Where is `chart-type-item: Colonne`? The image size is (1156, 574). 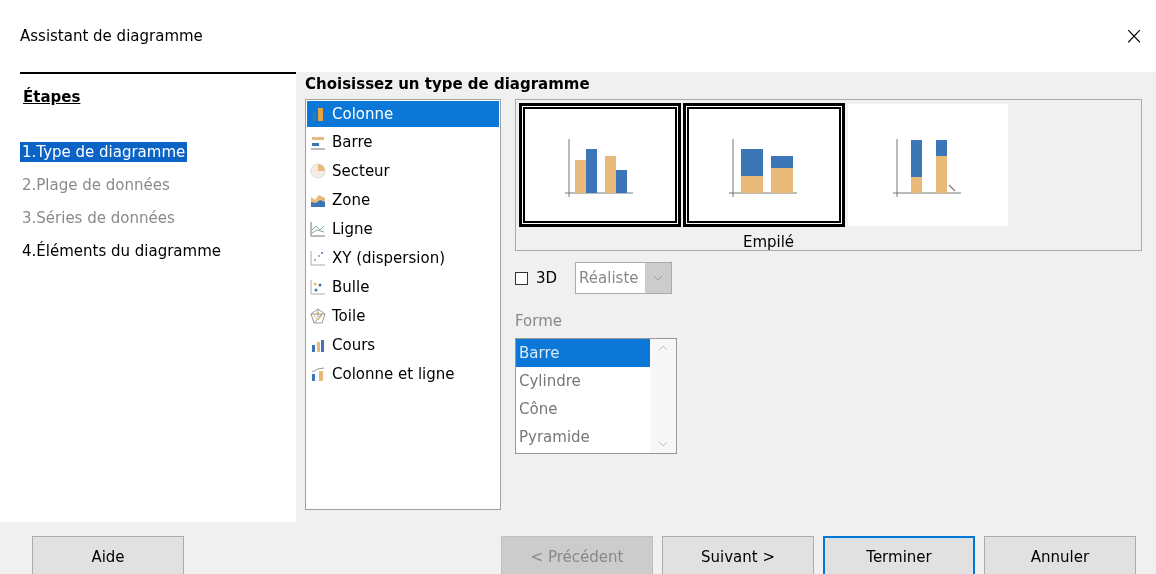
chart-type-item: Colonne is located at coordinates (403, 114).